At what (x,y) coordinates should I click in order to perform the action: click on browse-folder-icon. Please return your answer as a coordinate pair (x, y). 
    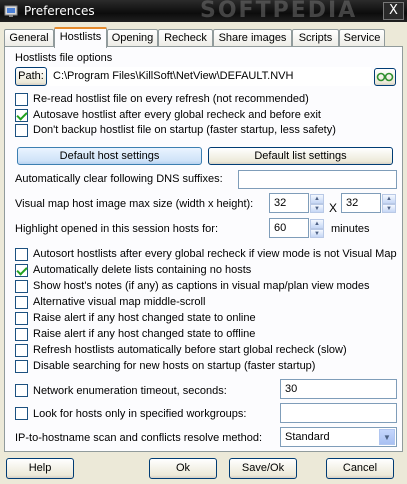
    Looking at the image, I should click on (385, 77).